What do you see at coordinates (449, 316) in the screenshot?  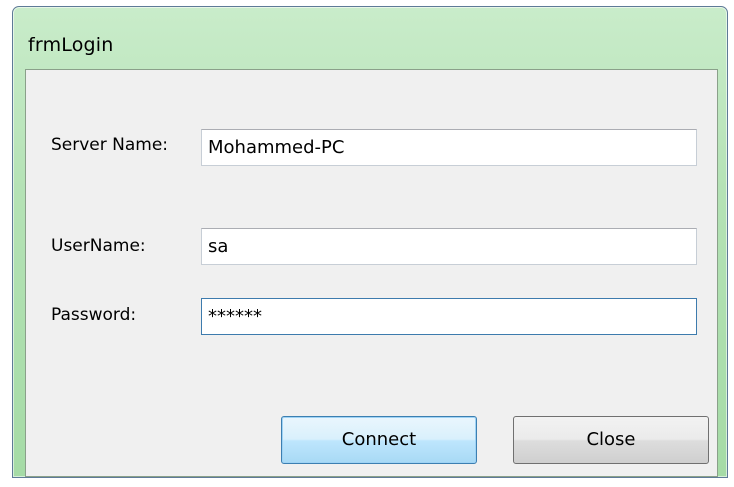 I see `password-input: ******` at bounding box center [449, 316].